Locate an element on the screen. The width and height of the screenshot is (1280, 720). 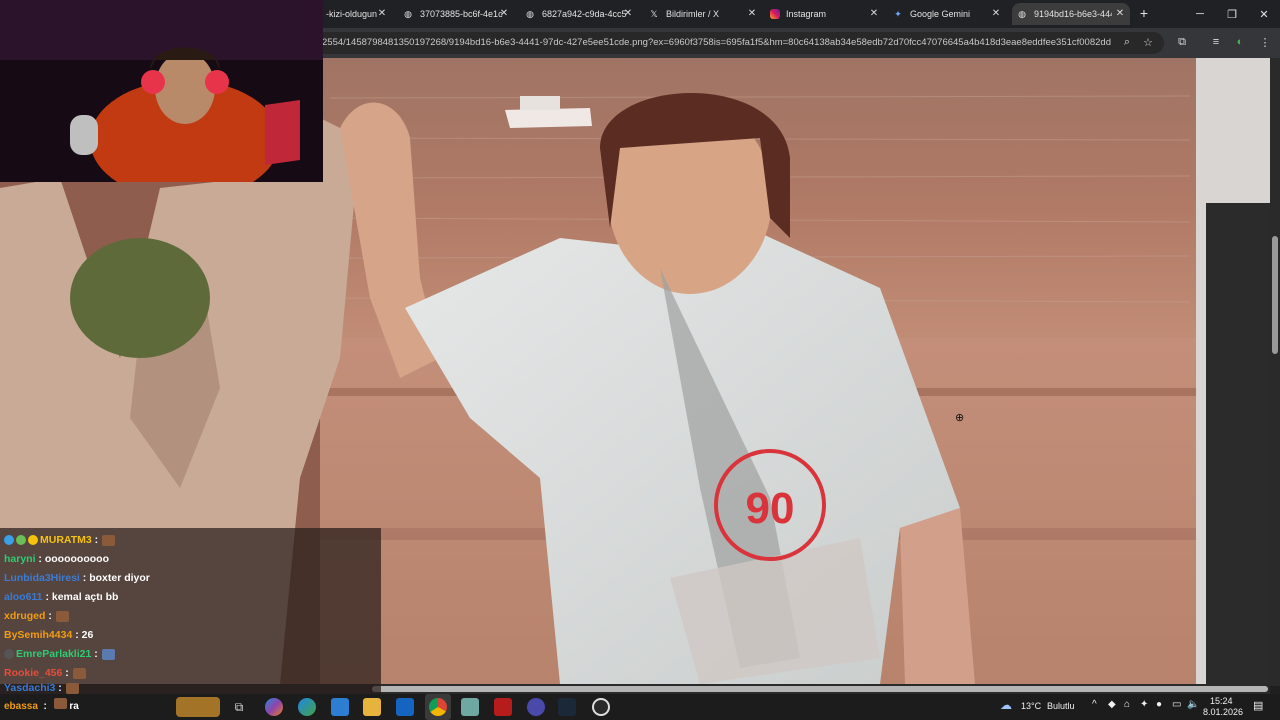
chat-username: Rookie_456 is located at coordinates (33, 673).